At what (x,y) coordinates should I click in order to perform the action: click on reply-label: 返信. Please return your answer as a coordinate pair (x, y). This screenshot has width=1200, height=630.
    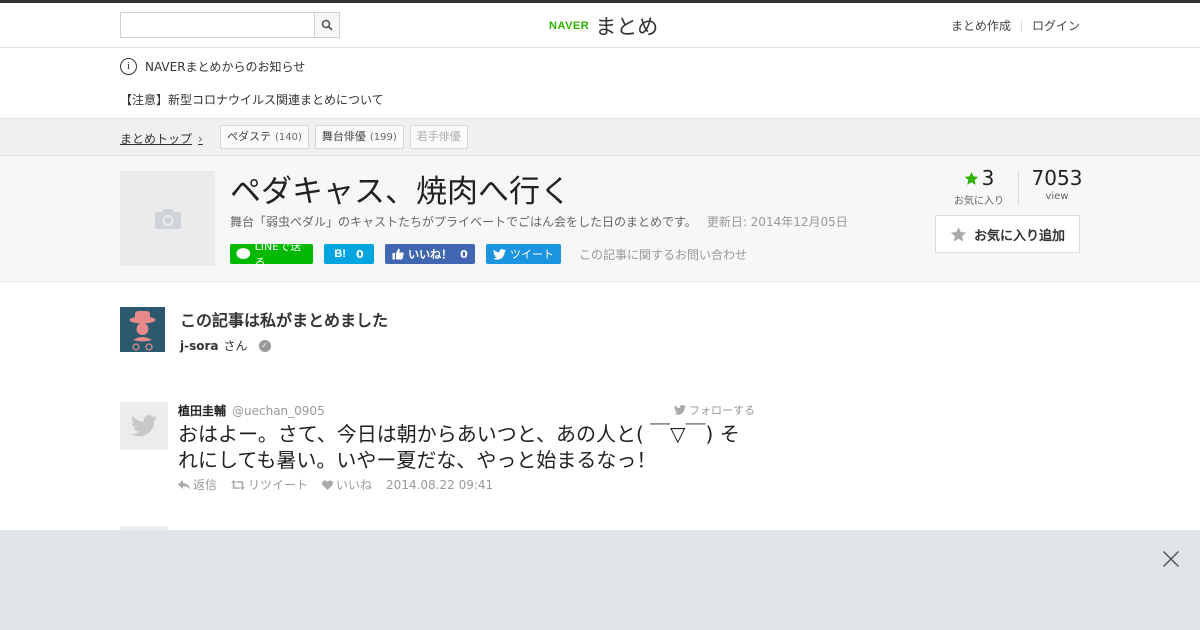
    Looking at the image, I should click on (205, 485).